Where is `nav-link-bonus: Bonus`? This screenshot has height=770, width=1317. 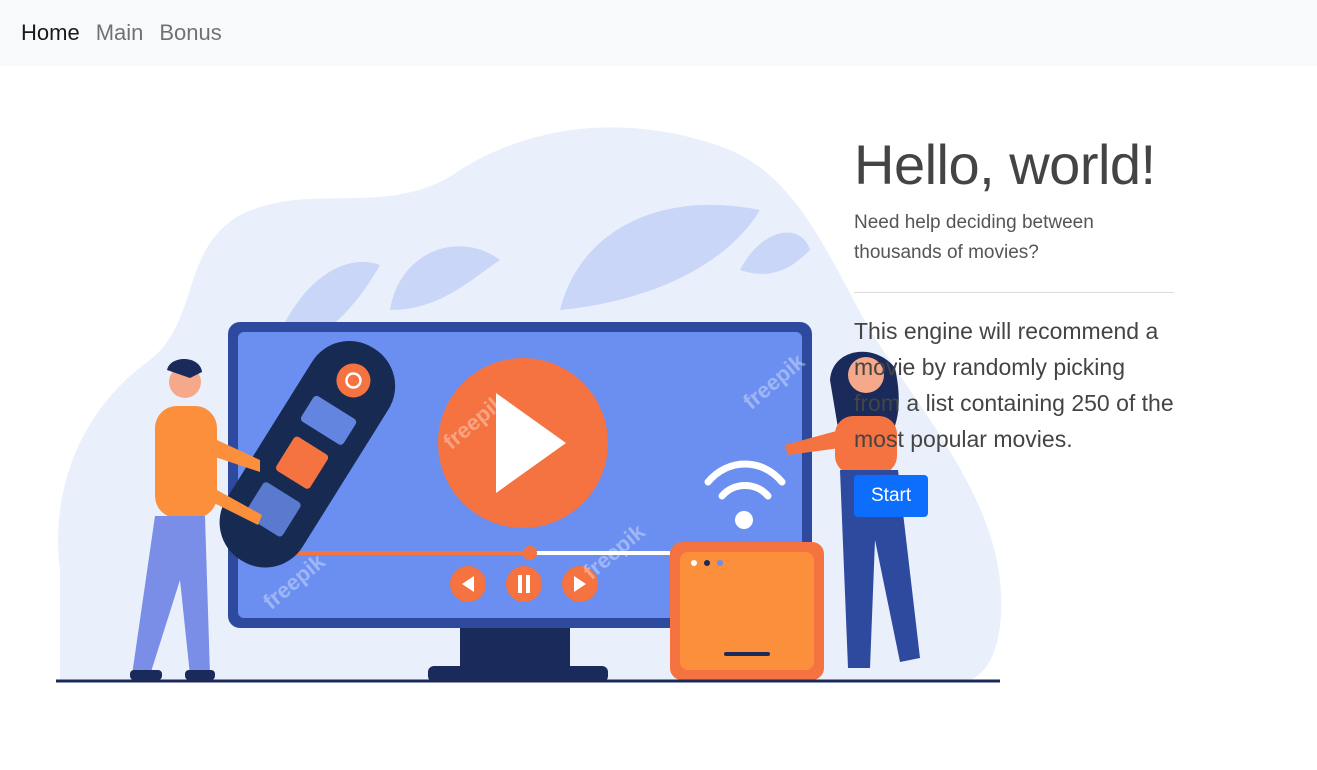
nav-link-bonus: Bonus is located at coordinates (190, 33).